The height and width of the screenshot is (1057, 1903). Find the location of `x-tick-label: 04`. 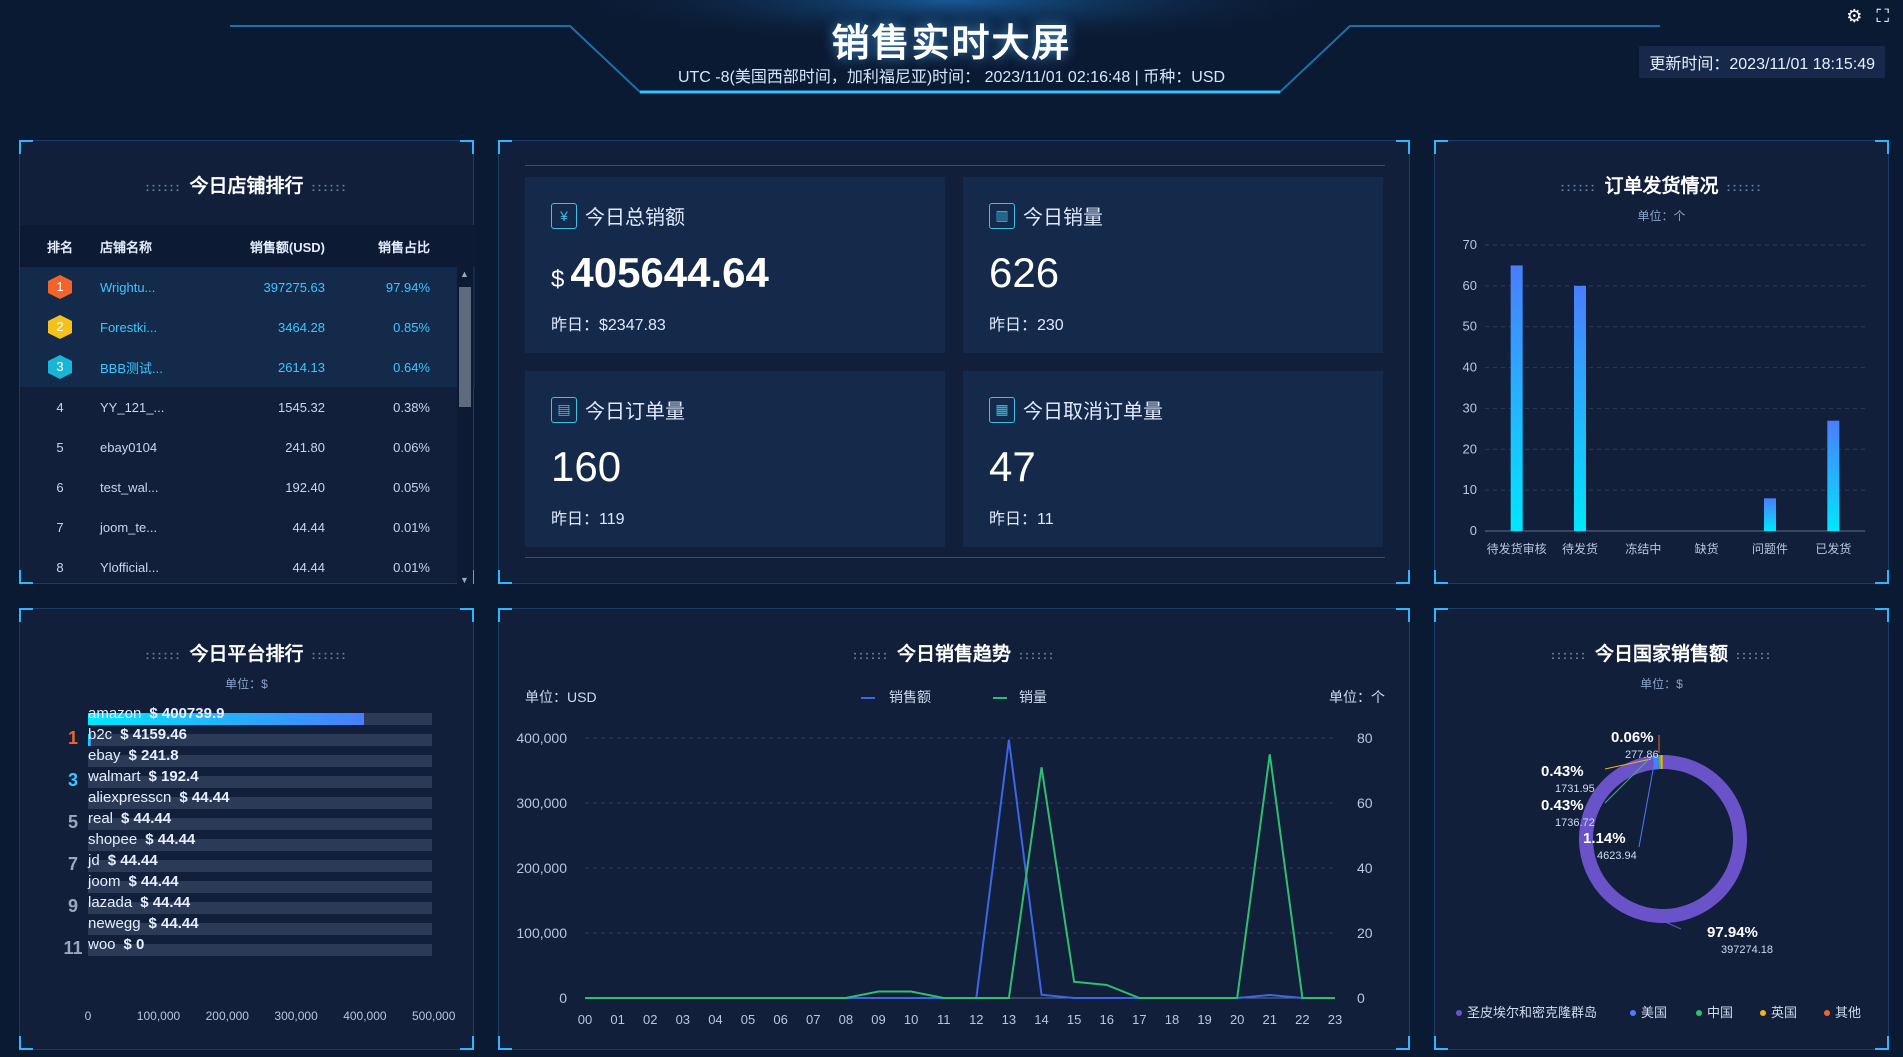

x-tick-label: 04 is located at coordinates (715, 1019).